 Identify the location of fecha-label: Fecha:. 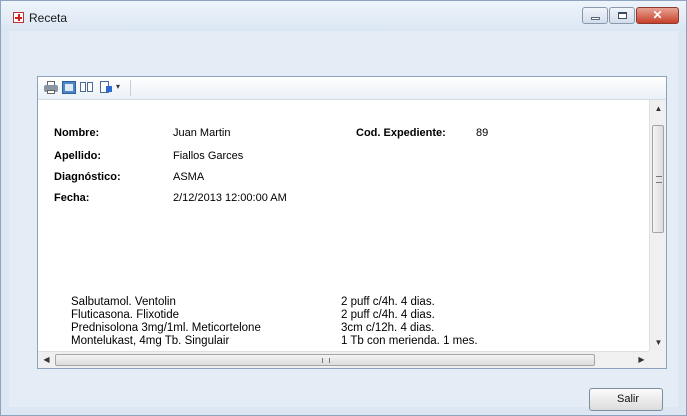
(72, 198).